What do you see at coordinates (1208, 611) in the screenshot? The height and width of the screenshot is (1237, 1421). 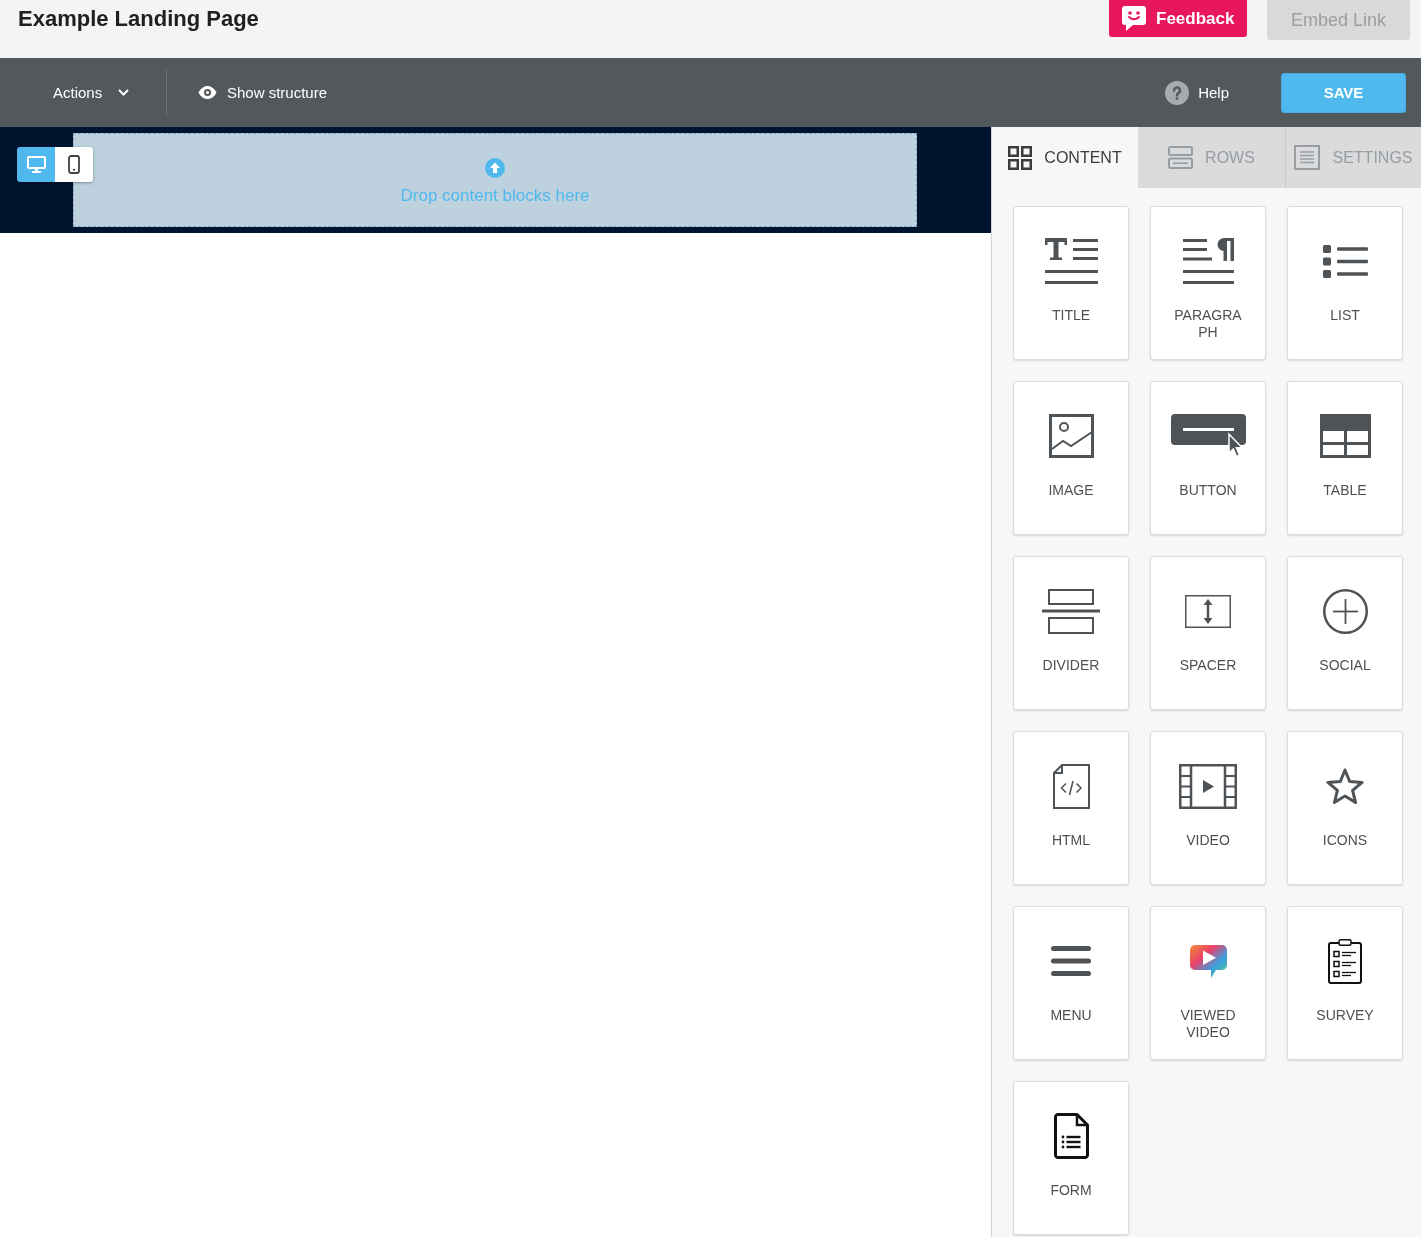 I see `vertical-arrows-box-icon` at bounding box center [1208, 611].